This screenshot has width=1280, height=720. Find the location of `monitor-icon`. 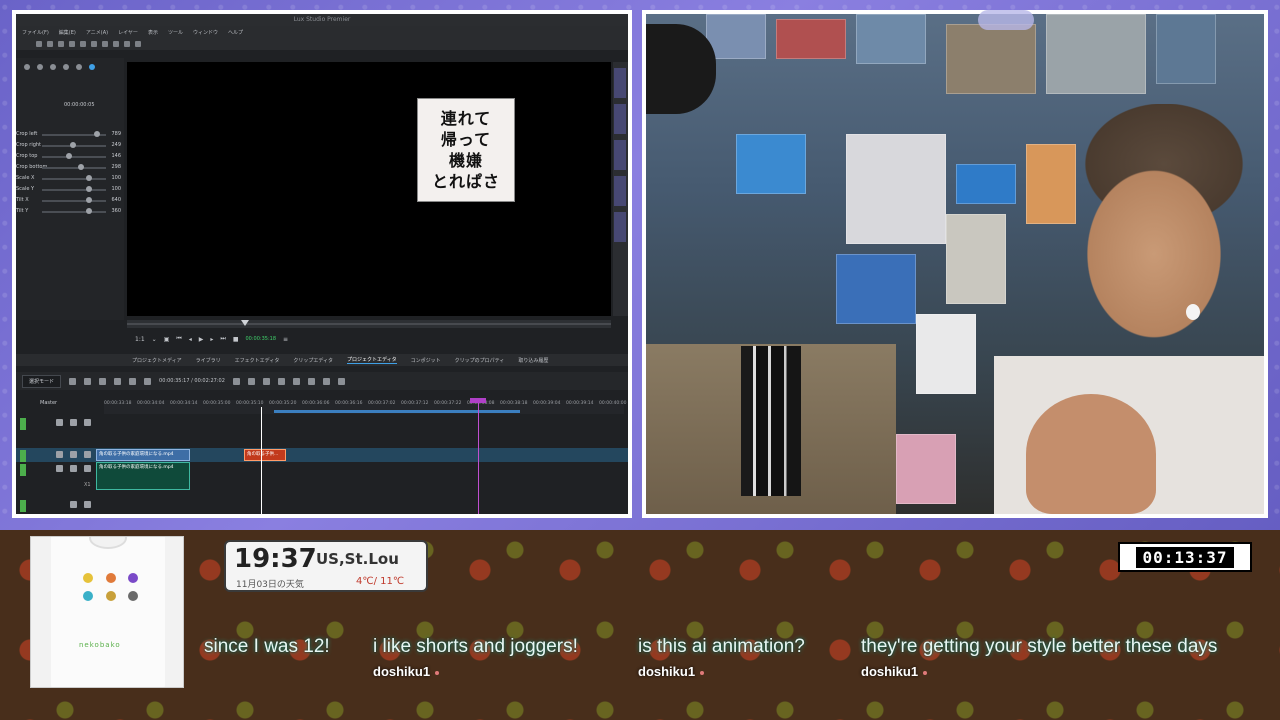

monitor-icon is located at coordinates (341, 381).